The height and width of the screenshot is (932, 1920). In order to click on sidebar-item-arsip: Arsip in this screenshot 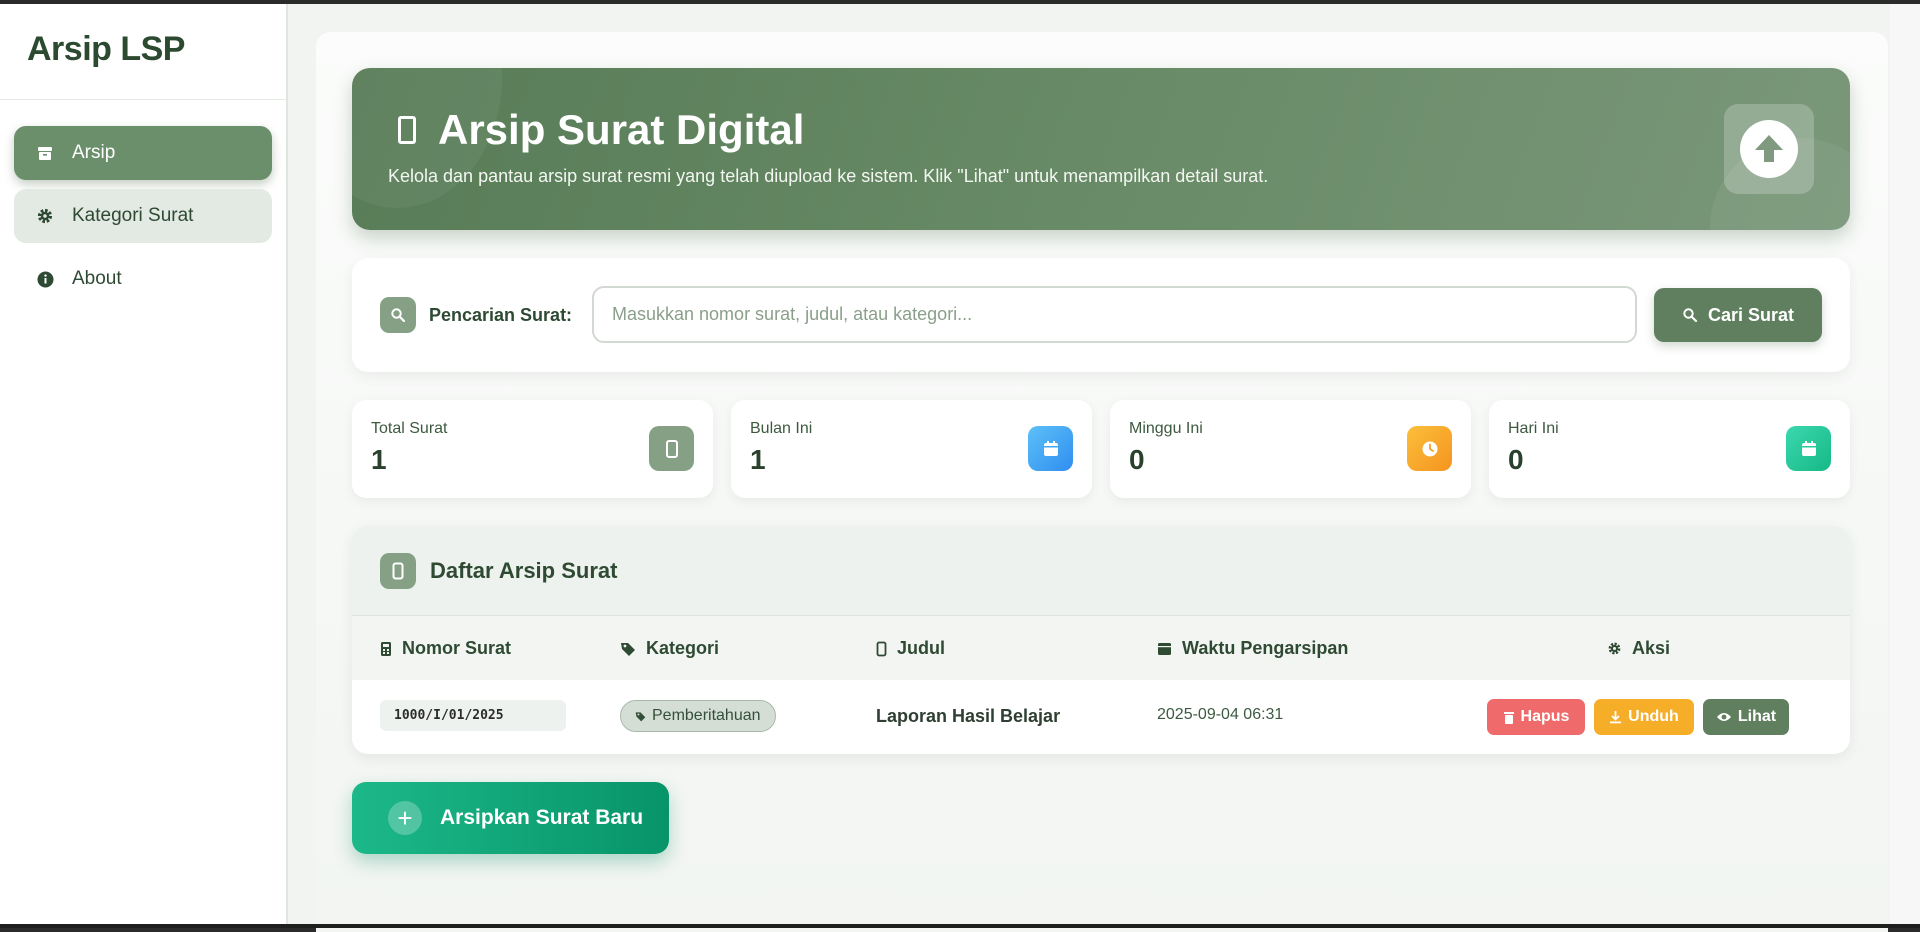, I will do `click(143, 153)`.